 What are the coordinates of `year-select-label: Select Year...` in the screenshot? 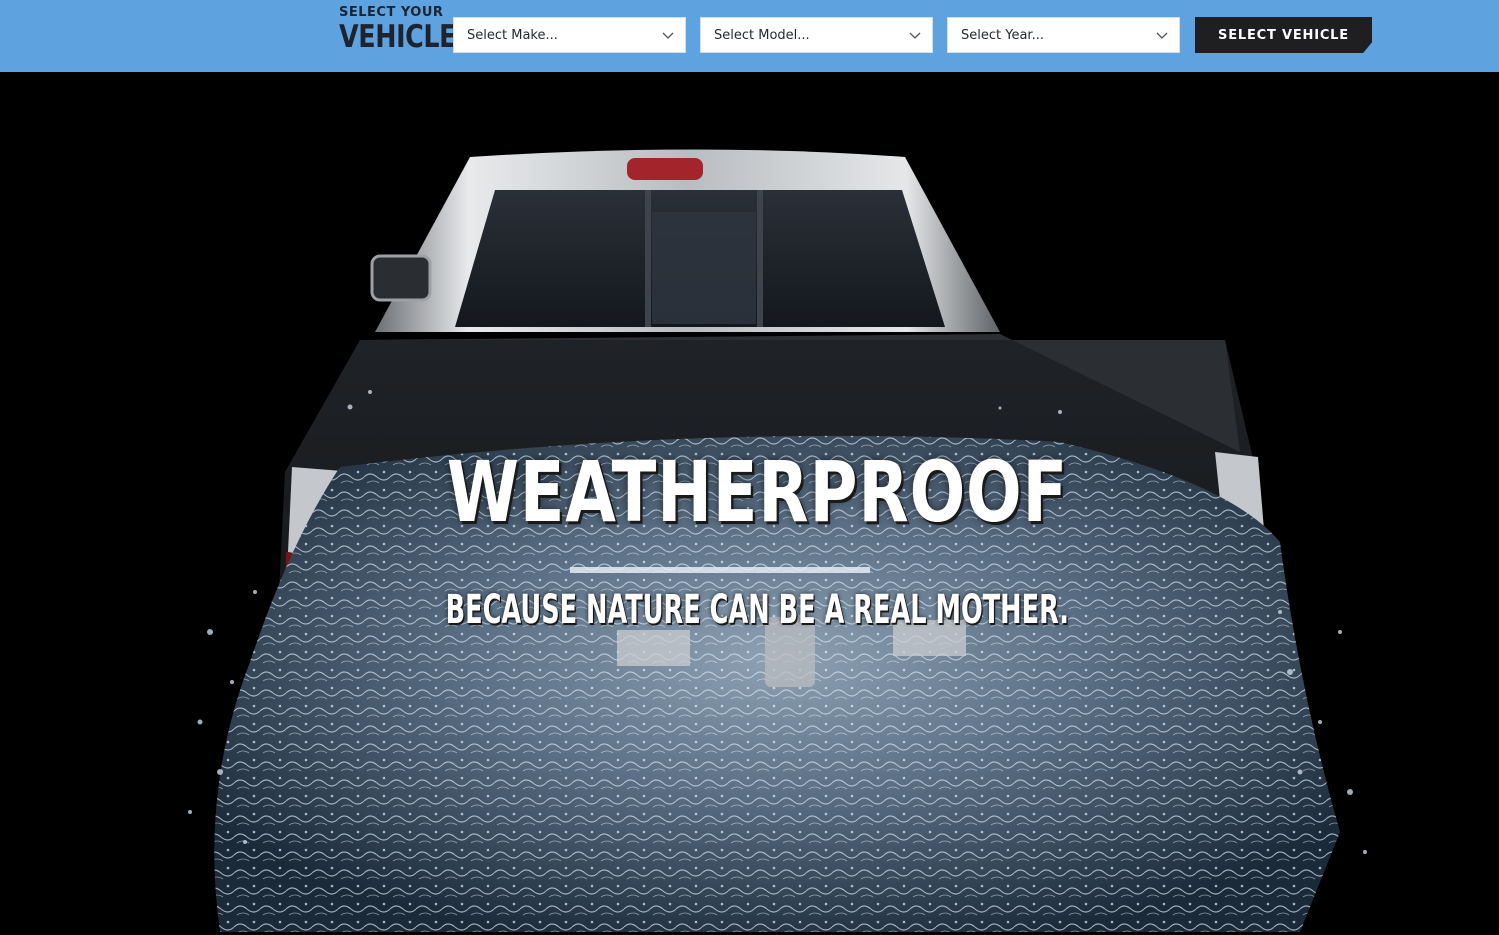 It's located at (1002, 35).